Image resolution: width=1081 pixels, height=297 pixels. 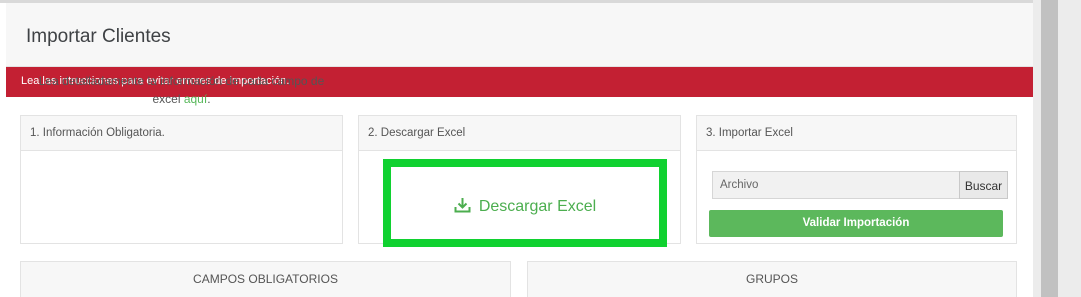 I want to click on download-excel-button: Descargar Excel, so click(x=525, y=203).